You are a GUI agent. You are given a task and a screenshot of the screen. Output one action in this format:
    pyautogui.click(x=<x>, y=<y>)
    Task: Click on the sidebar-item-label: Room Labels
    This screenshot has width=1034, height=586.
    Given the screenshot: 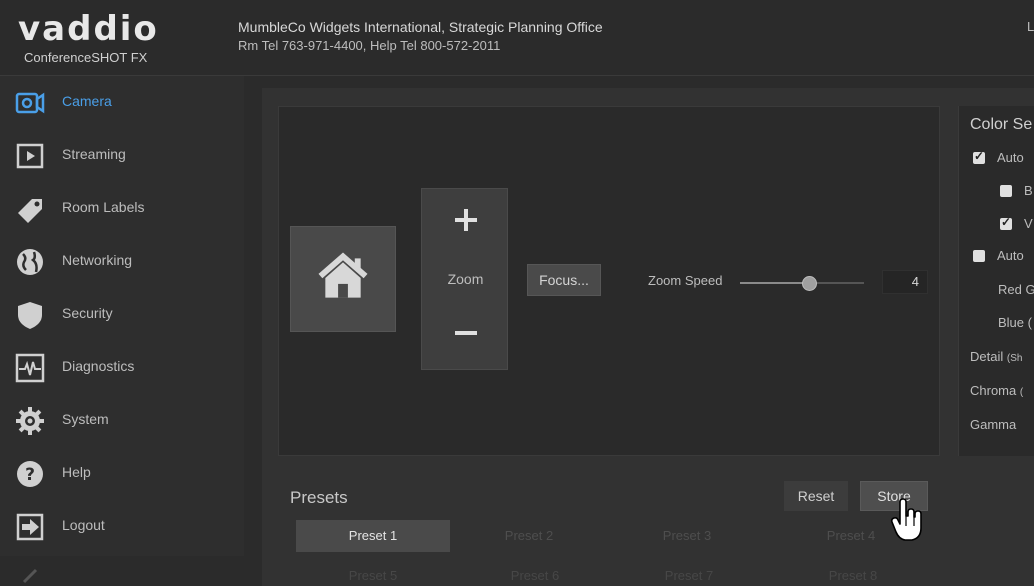 What is the action you would take?
    pyautogui.click(x=103, y=207)
    